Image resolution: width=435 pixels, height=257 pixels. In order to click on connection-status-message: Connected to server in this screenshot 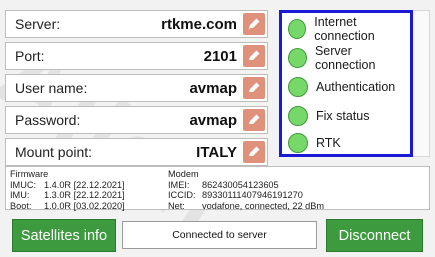, I will do `click(219, 235)`.